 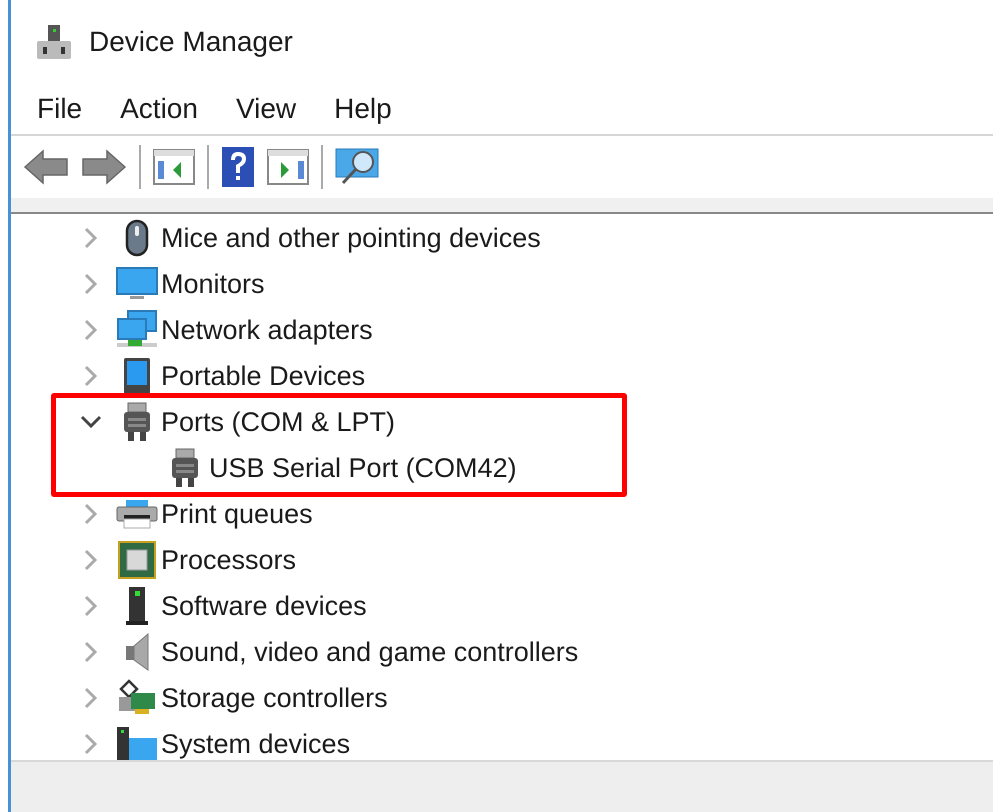 What do you see at coordinates (351, 238) in the screenshot?
I see `tree-item: Mice and other pointing devices` at bounding box center [351, 238].